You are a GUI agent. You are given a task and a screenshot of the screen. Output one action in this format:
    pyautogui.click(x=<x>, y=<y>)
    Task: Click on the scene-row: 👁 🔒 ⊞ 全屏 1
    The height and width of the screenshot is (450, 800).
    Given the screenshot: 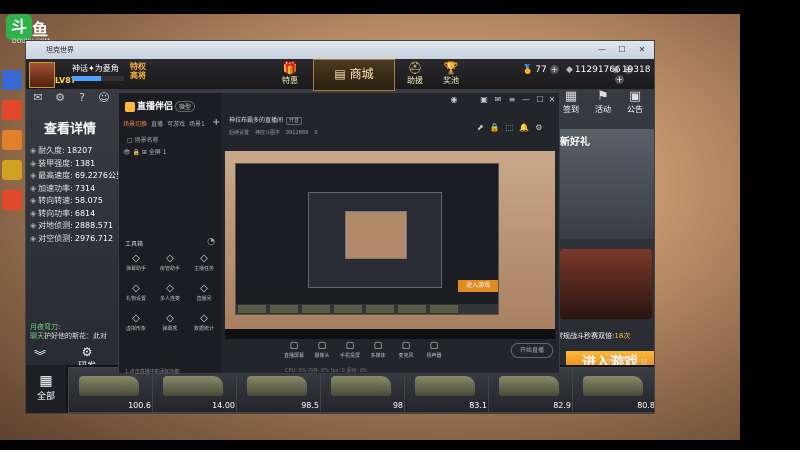 What is the action you would take?
    pyautogui.click(x=171, y=151)
    